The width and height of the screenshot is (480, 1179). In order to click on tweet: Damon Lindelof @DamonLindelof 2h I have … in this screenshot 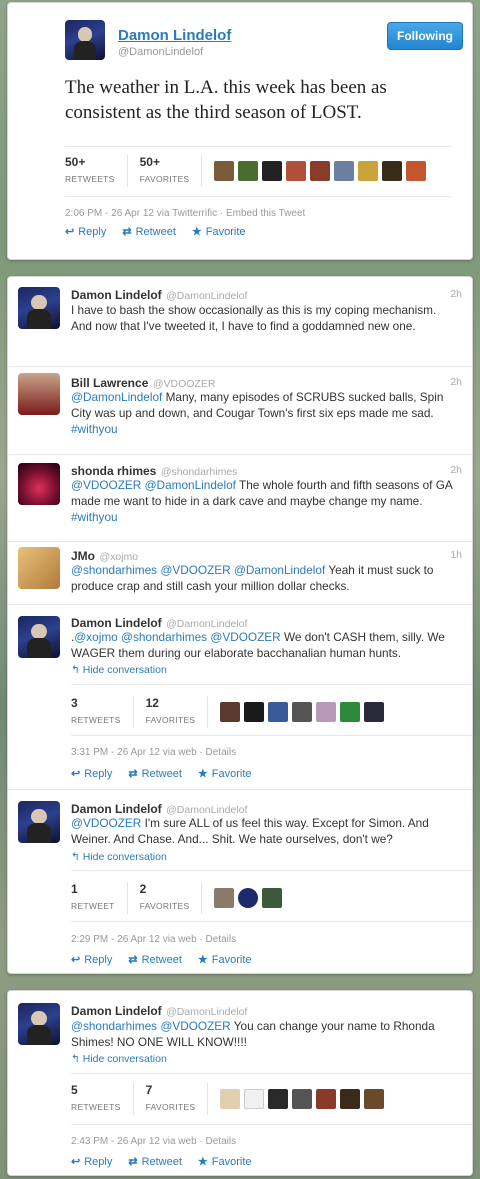, I will do `click(240, 322)`.